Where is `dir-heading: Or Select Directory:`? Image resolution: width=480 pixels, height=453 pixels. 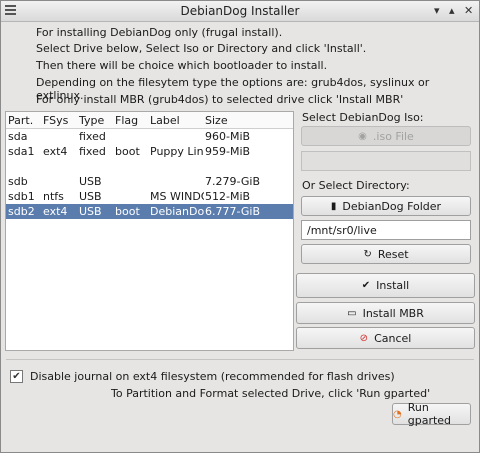 dir-heading: Or Select Directory: is located at coordinates (356, 185).